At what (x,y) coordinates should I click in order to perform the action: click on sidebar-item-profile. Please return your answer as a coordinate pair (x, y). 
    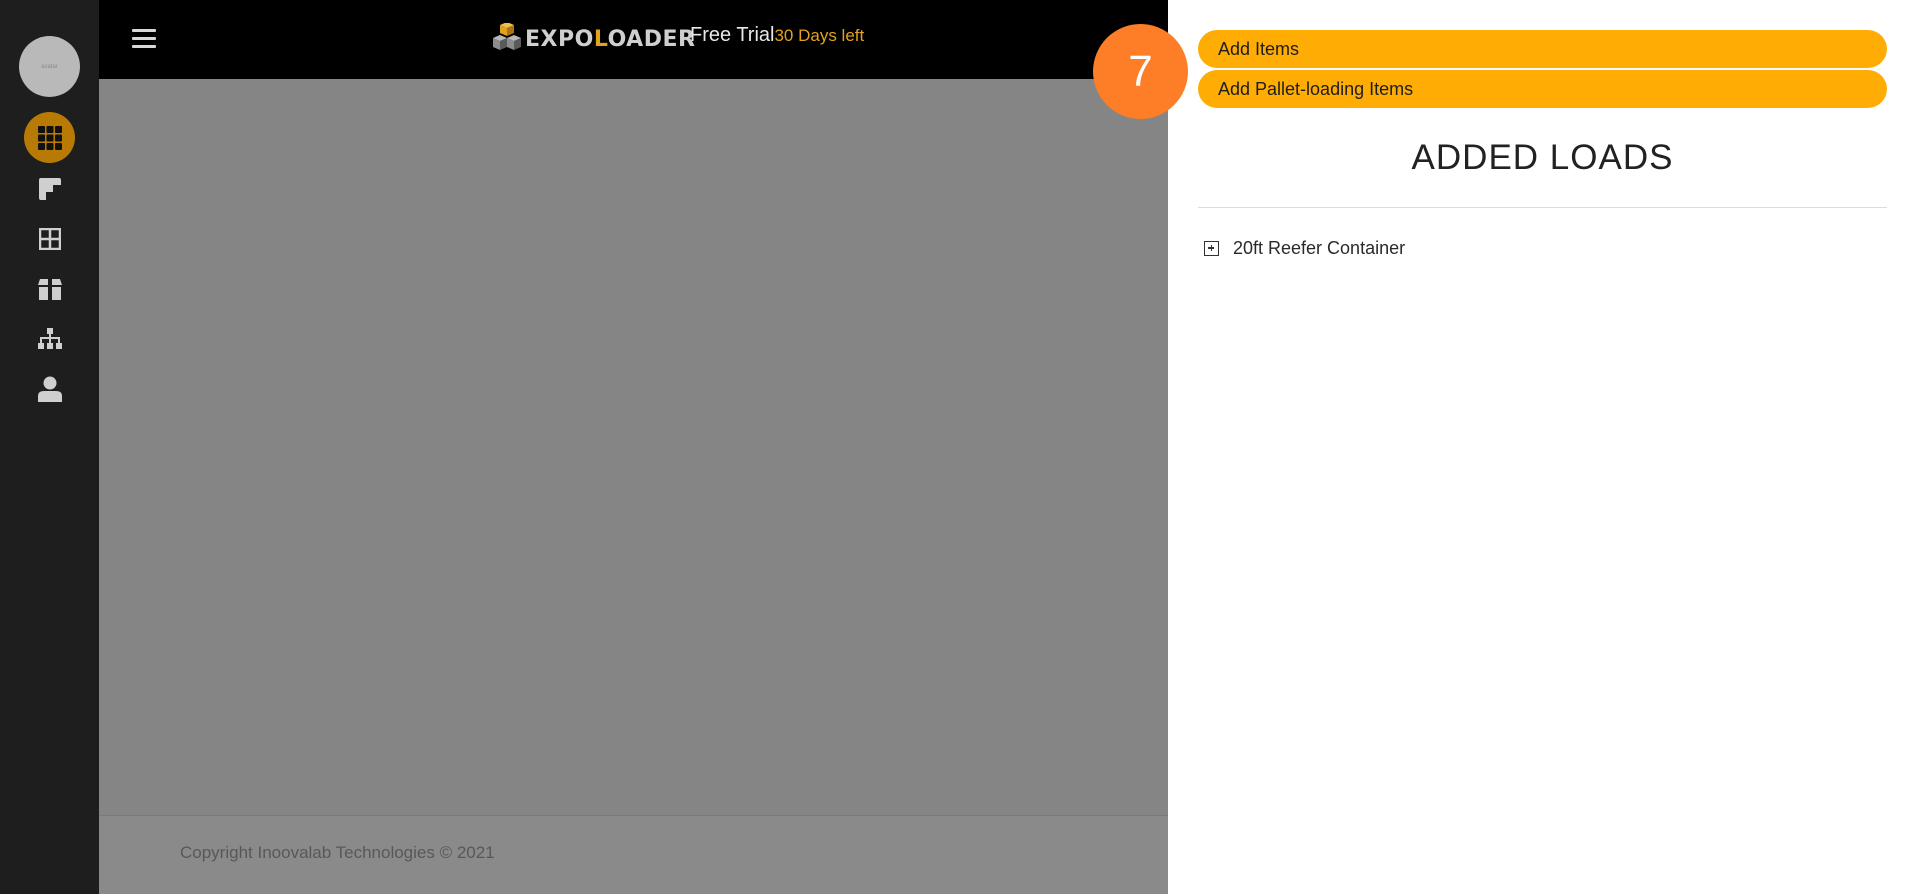
    Looking at the image, I should click on (49, 388).